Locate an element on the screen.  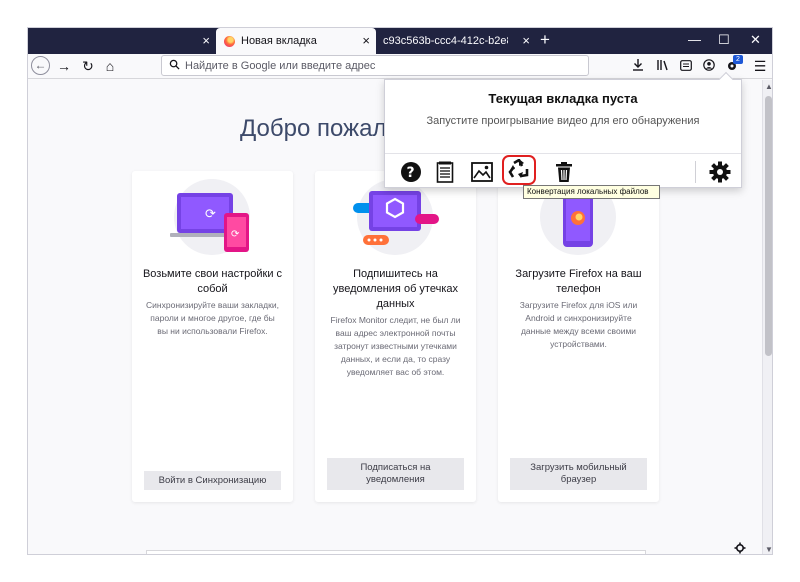
search-box-bottom is located at coordinates (396, 552).